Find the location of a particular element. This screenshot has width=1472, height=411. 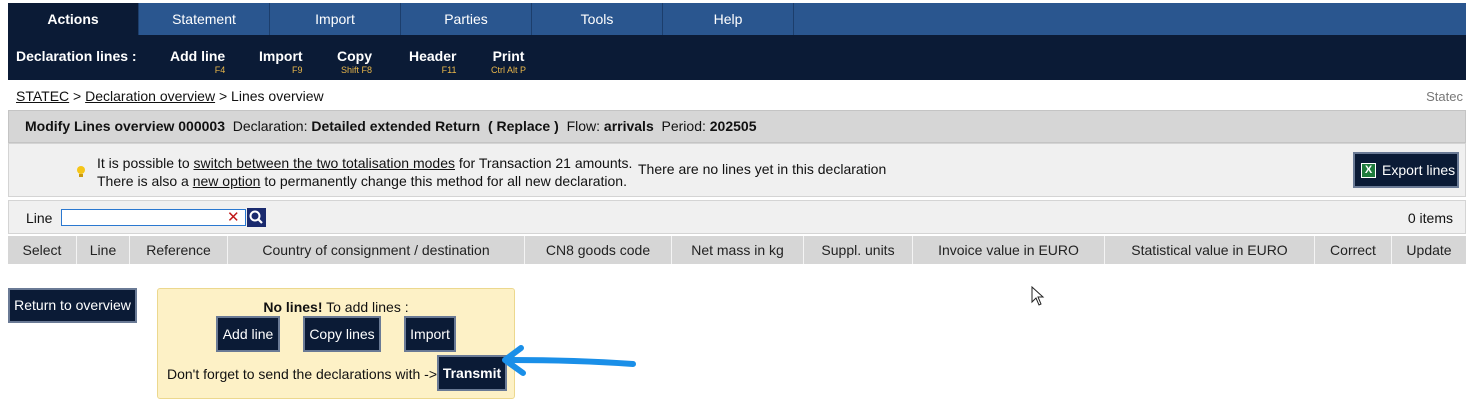

lightbulb-icon is located at coordinates (81, 171).